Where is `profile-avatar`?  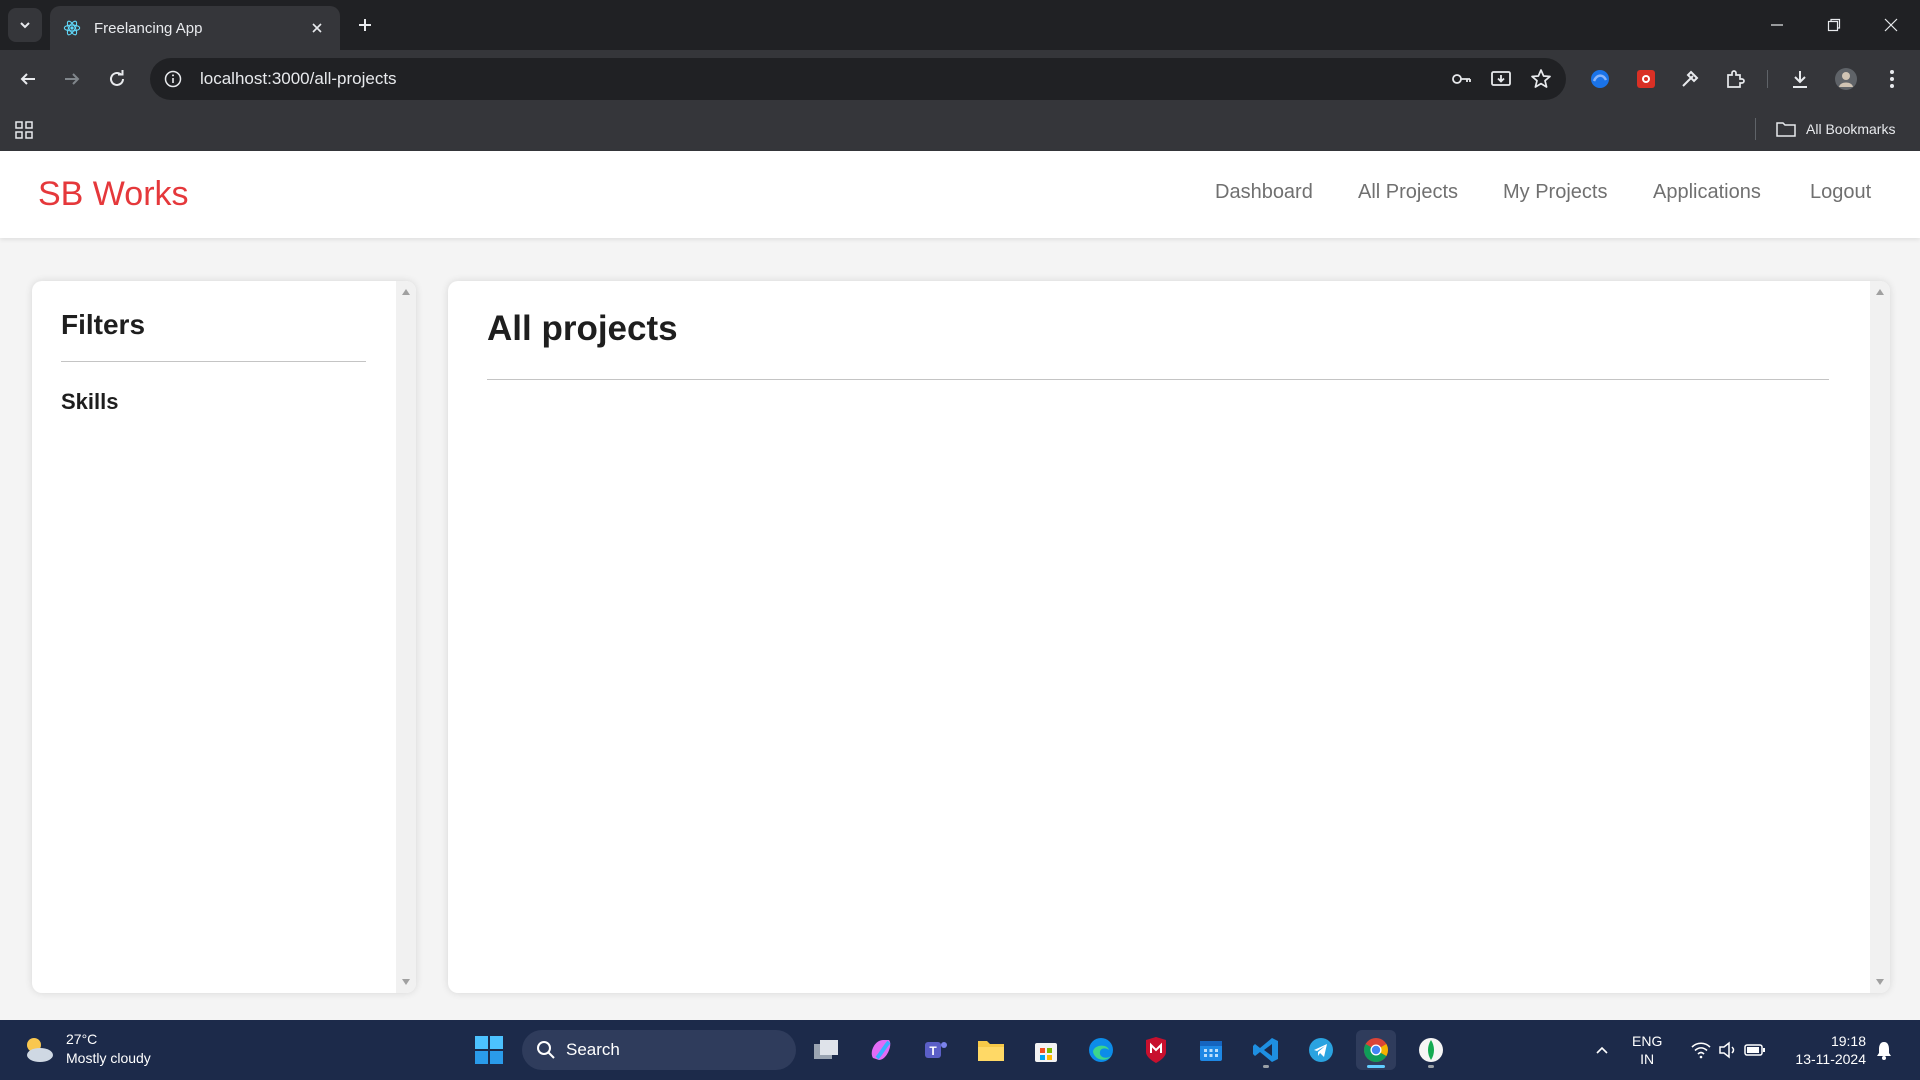
profile-avatar is located at coordinates (1846, 79).